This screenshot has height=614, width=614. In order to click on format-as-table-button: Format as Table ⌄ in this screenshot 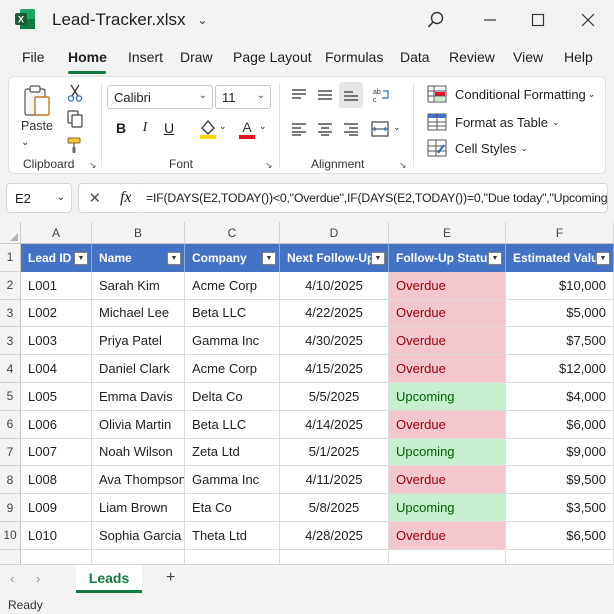, I will do `click(493, 122)`.